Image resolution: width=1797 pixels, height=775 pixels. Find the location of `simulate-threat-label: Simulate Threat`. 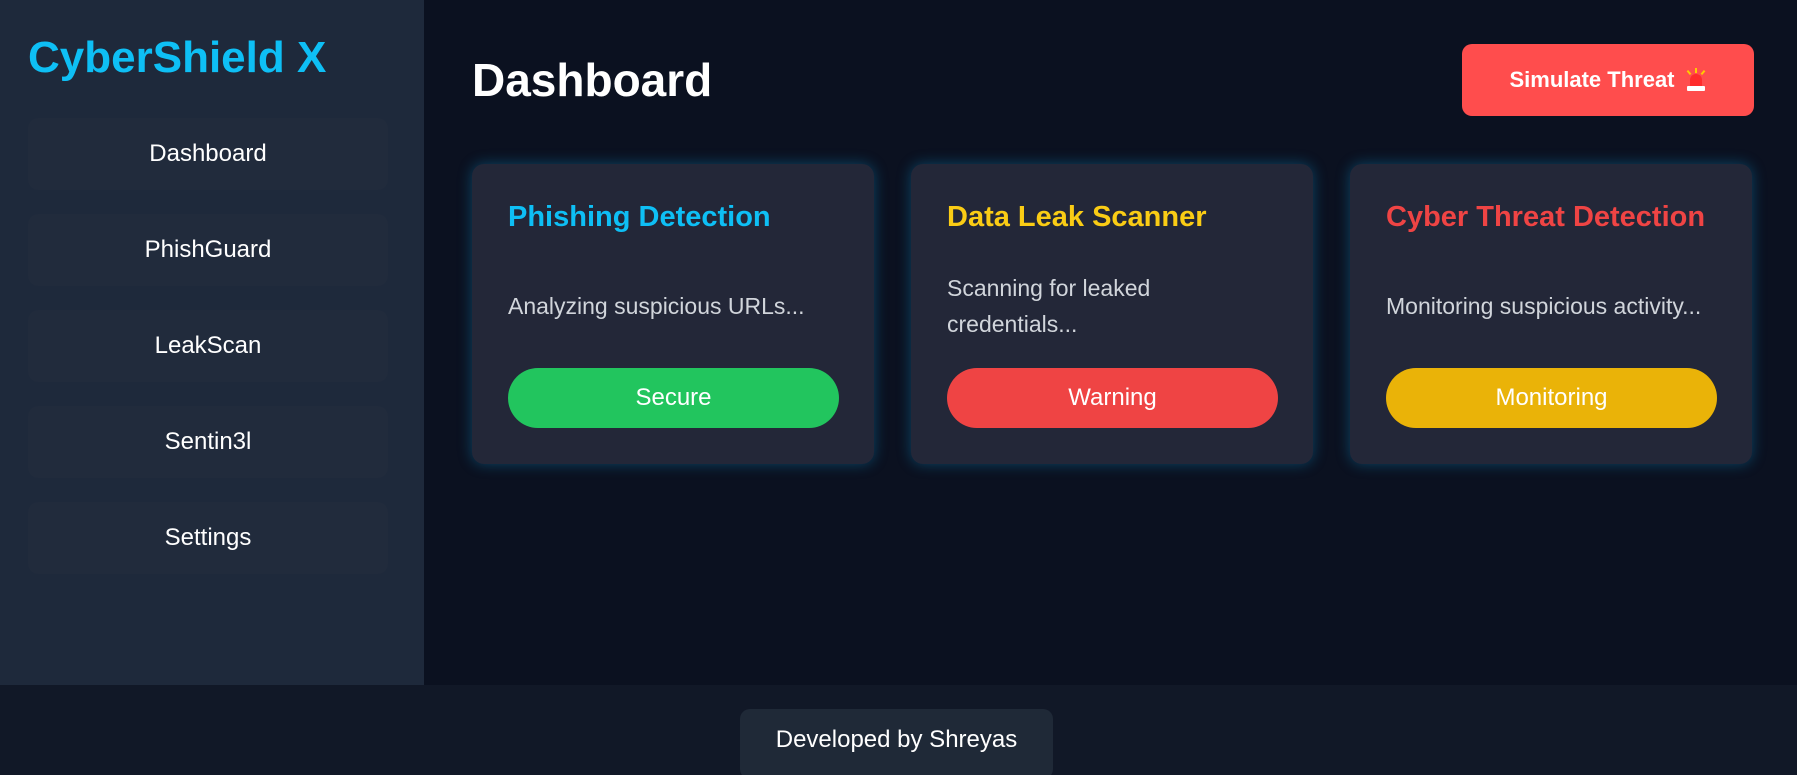

simulate-threat-label: Simulate Threat is located at coordinates (1592, 79).